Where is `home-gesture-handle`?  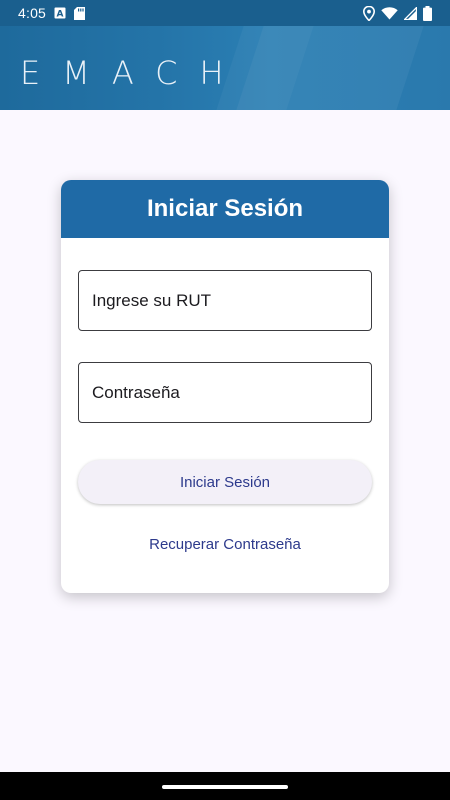
home-gesture-handle is located at coordinates (225, 787).